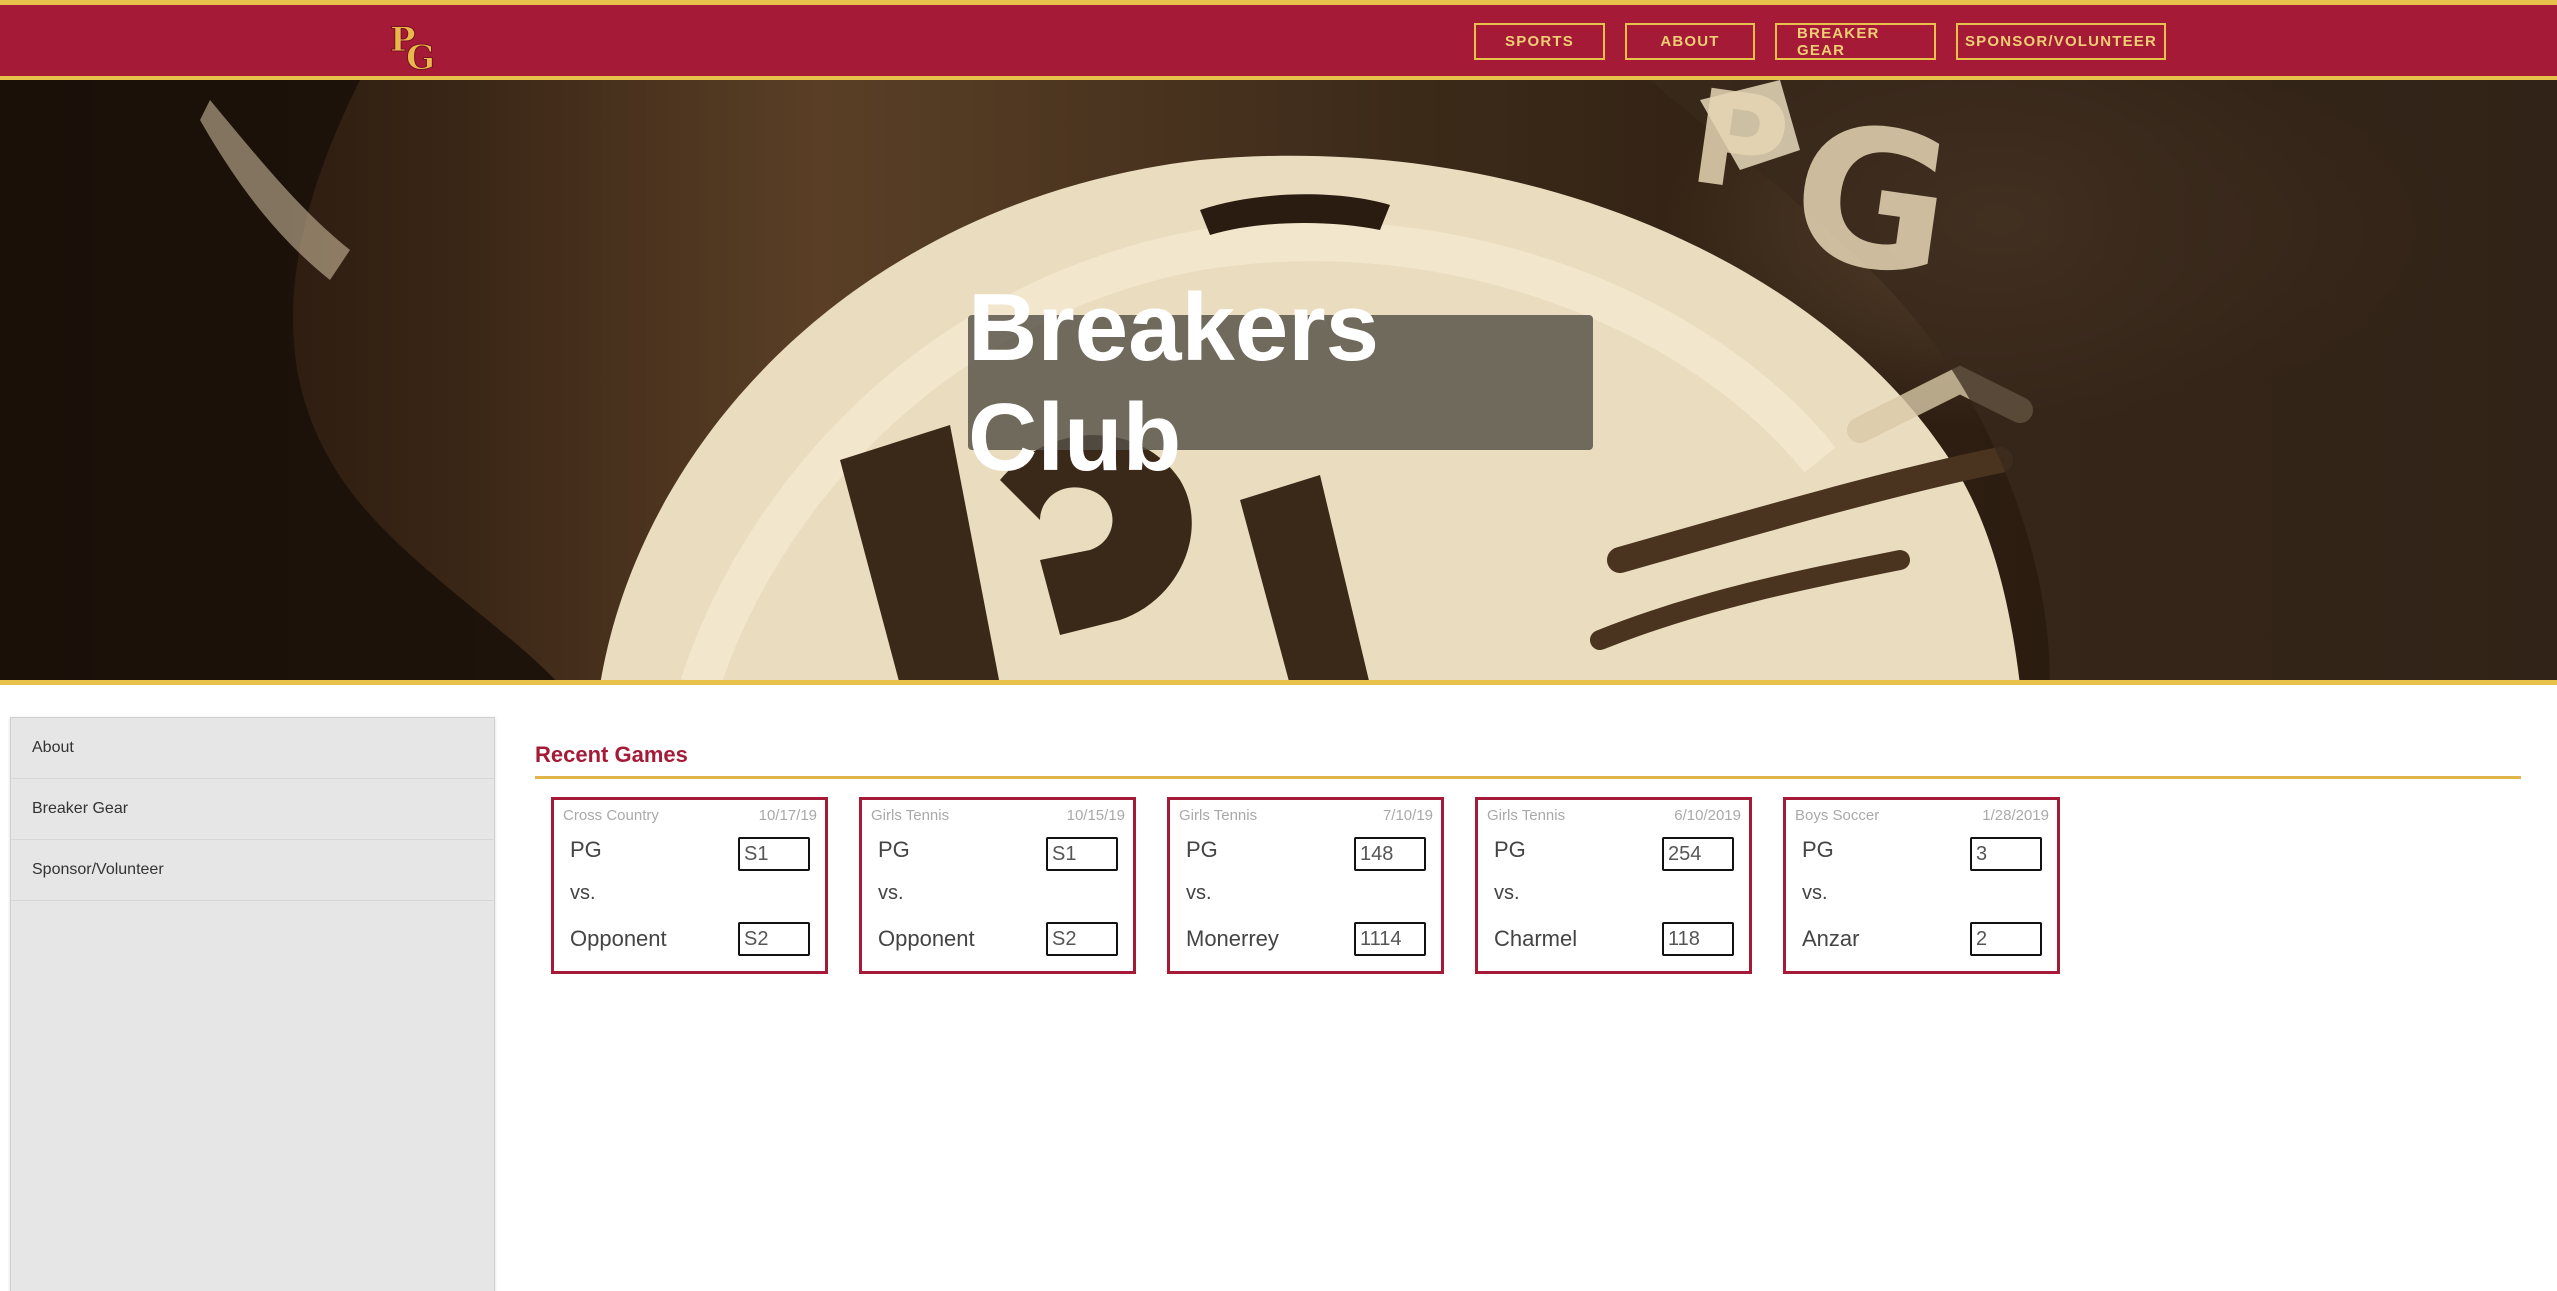 This screenshot has height=1291, width=2557. Describe the element at coordinates (787, 815) in the screenshot. I see `game-date: 10/17/19` at that location.